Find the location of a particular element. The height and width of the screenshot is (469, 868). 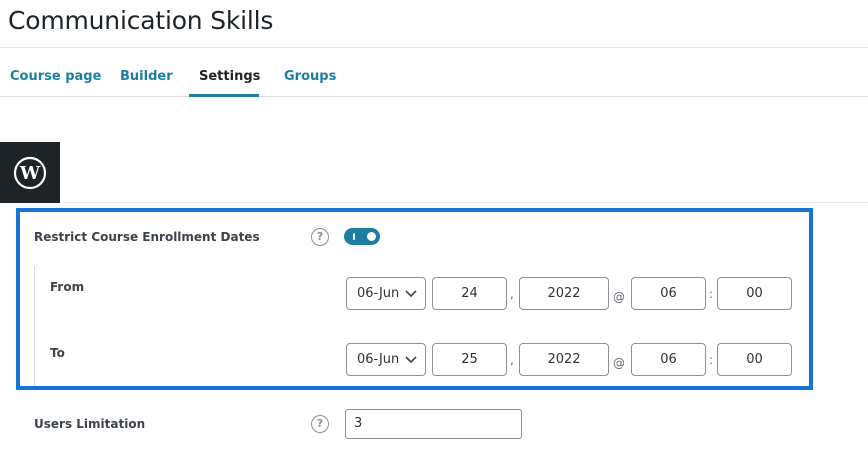

from-label: From is located at coordinates (67, 287).